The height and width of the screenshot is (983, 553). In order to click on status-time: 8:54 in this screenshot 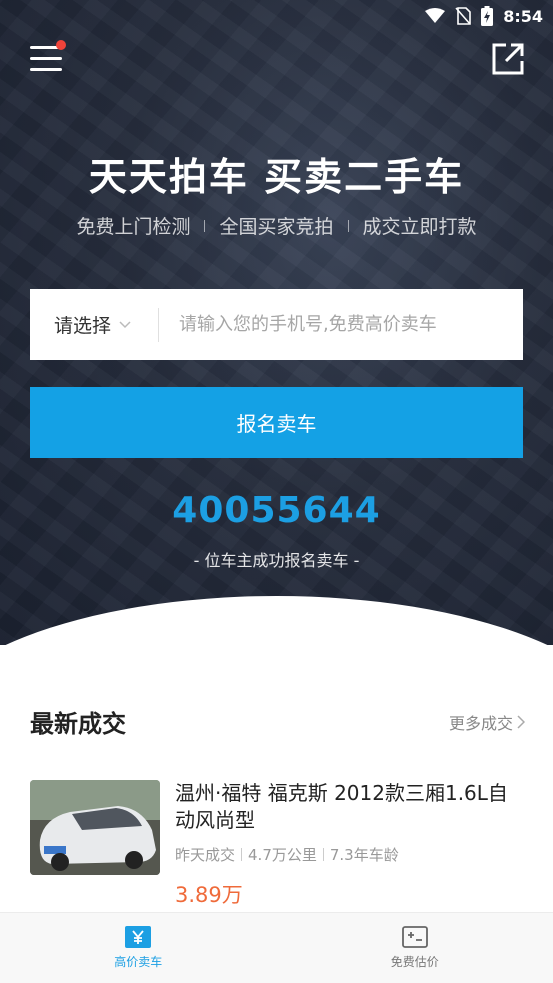, I will do `click(523, 16)`.